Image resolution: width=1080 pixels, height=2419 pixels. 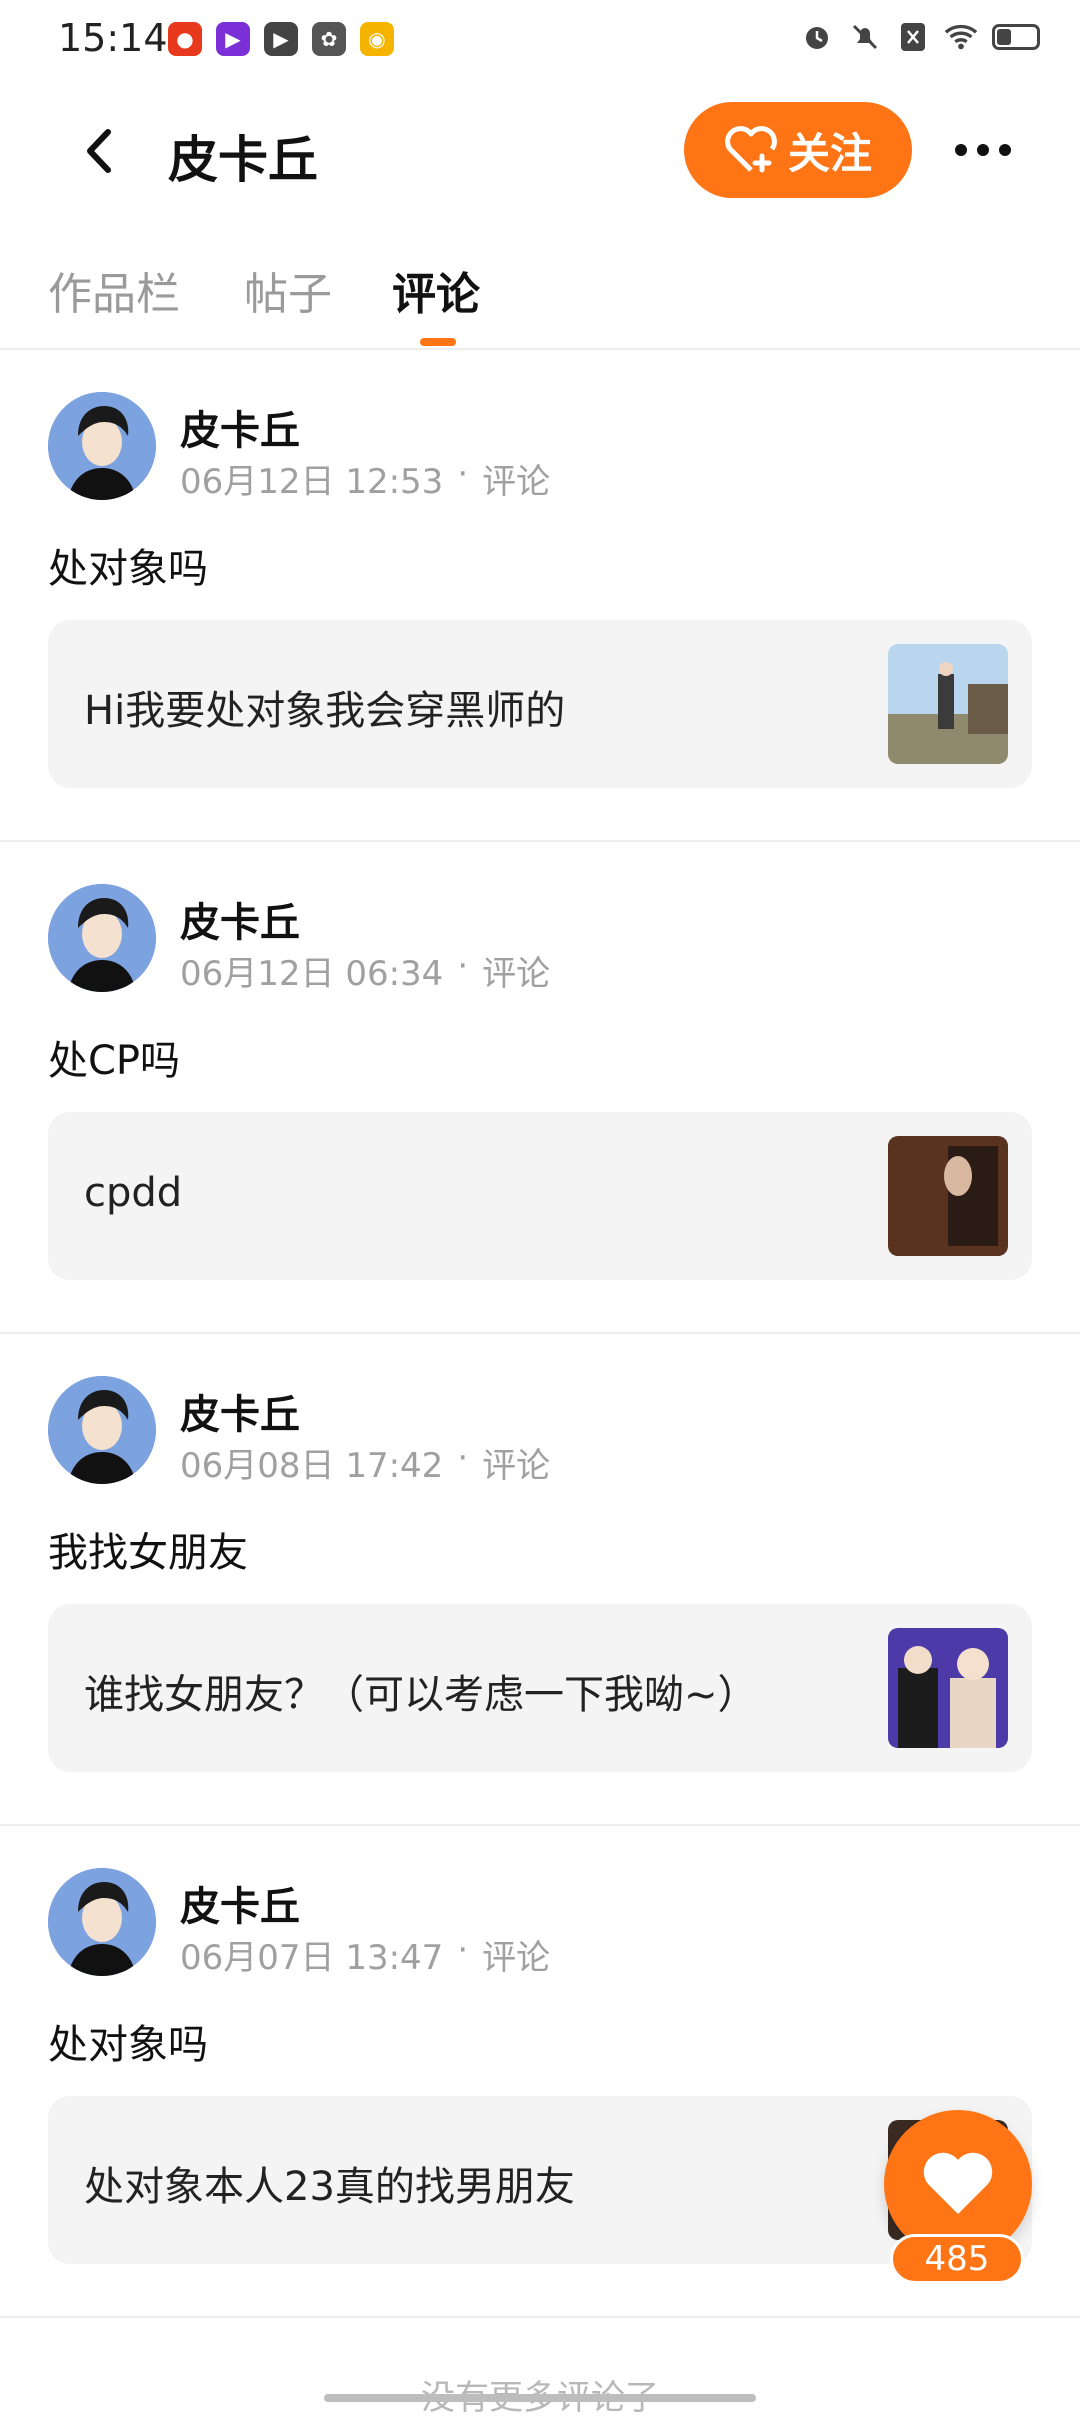 What do you see at coordinates (114, 1061) in the screenshot?
I see `comment-text: 处CP吗` at bounding box center [114, 1061].